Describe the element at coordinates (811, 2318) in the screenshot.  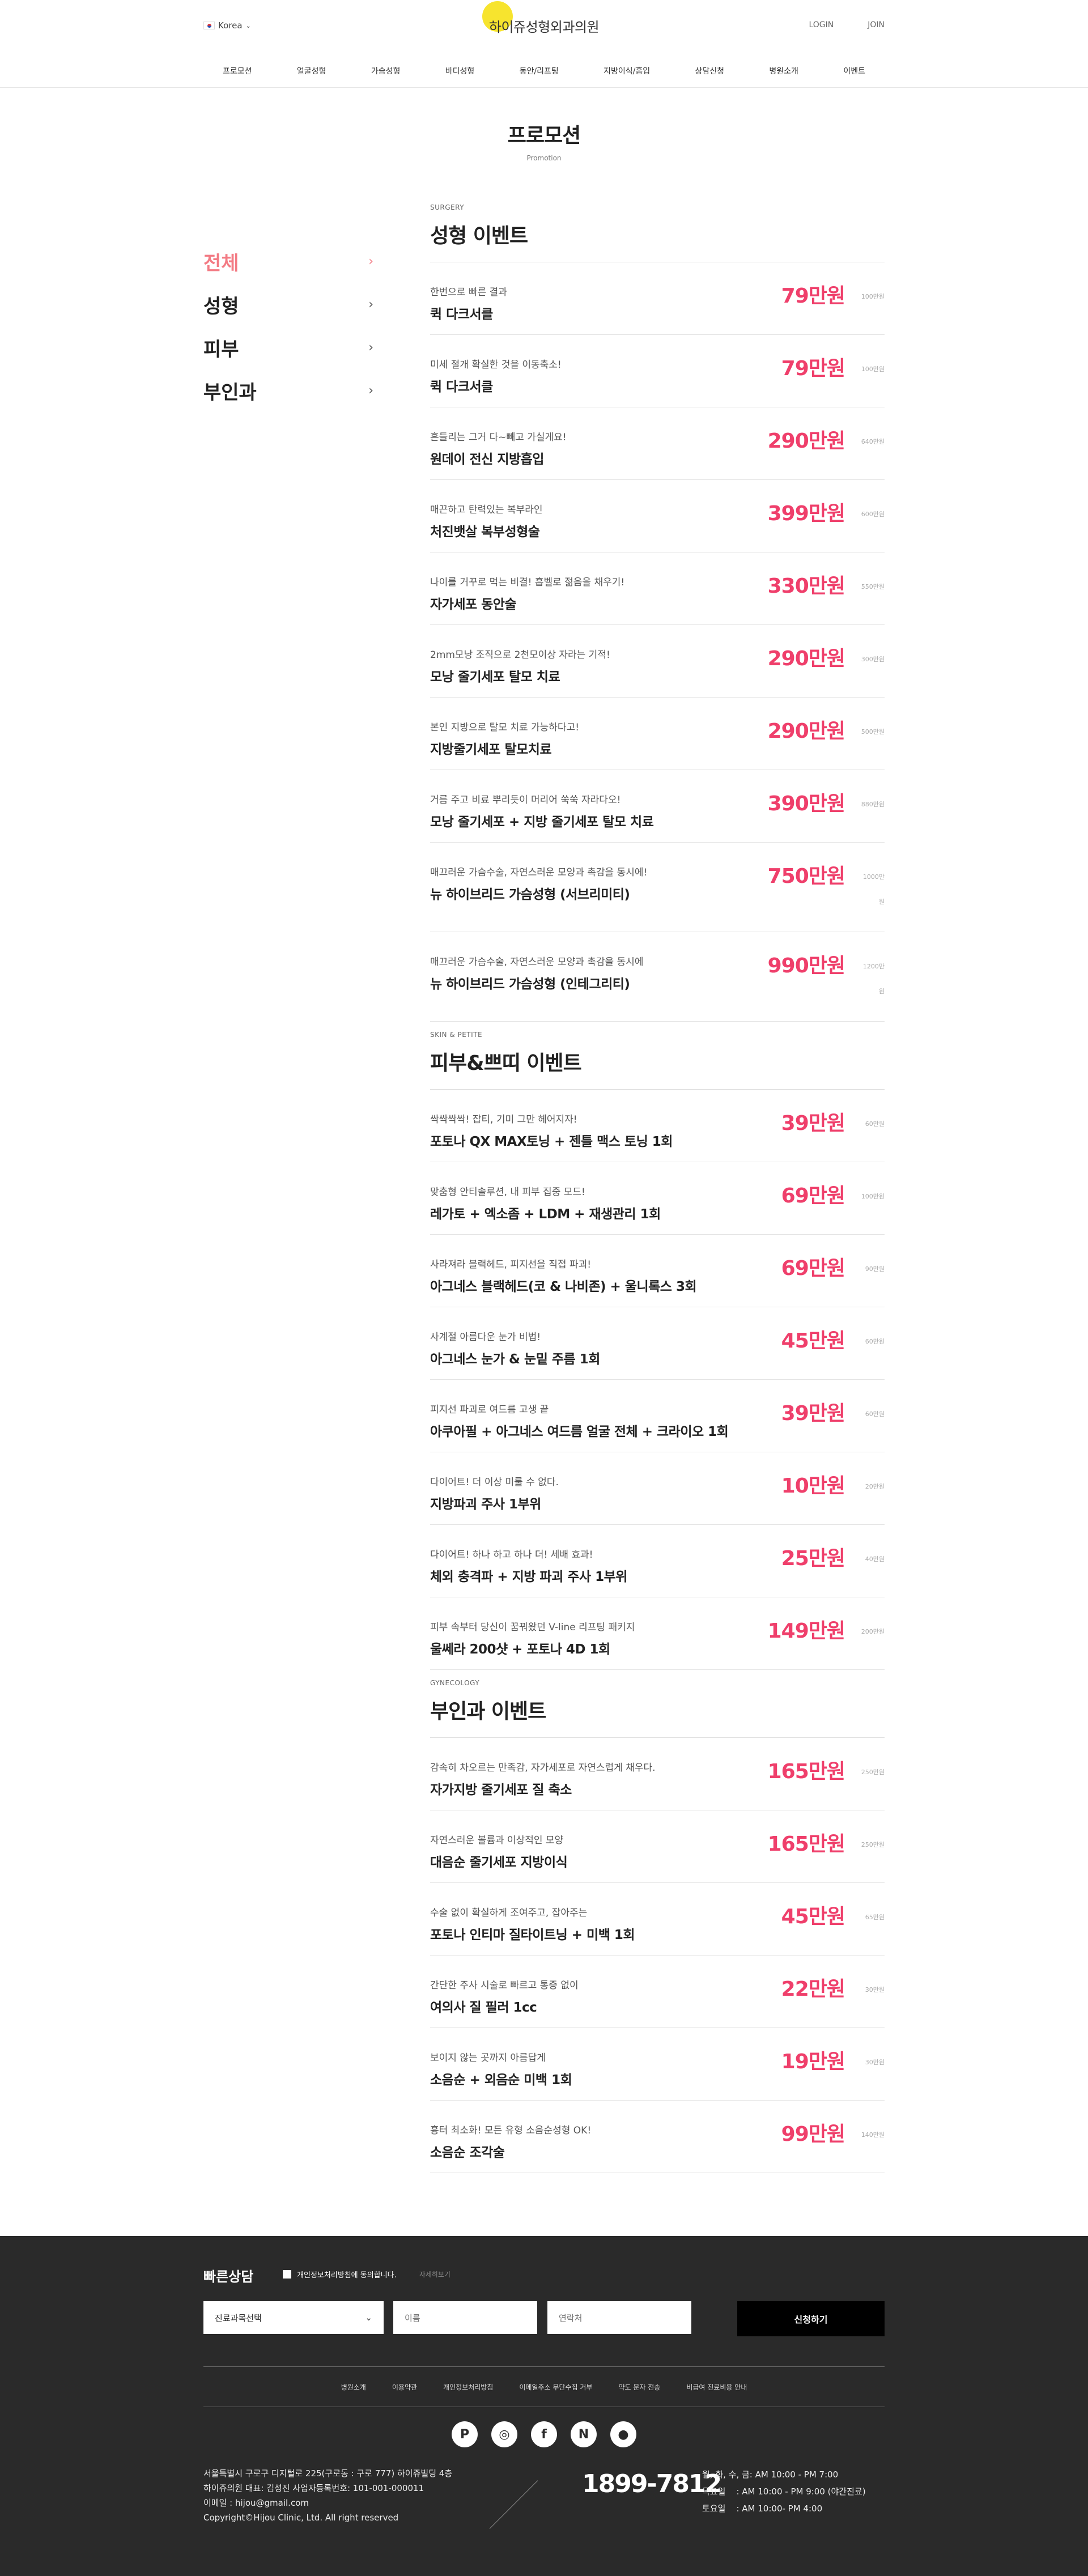
I see `apply-button: 신청하기` at that location.